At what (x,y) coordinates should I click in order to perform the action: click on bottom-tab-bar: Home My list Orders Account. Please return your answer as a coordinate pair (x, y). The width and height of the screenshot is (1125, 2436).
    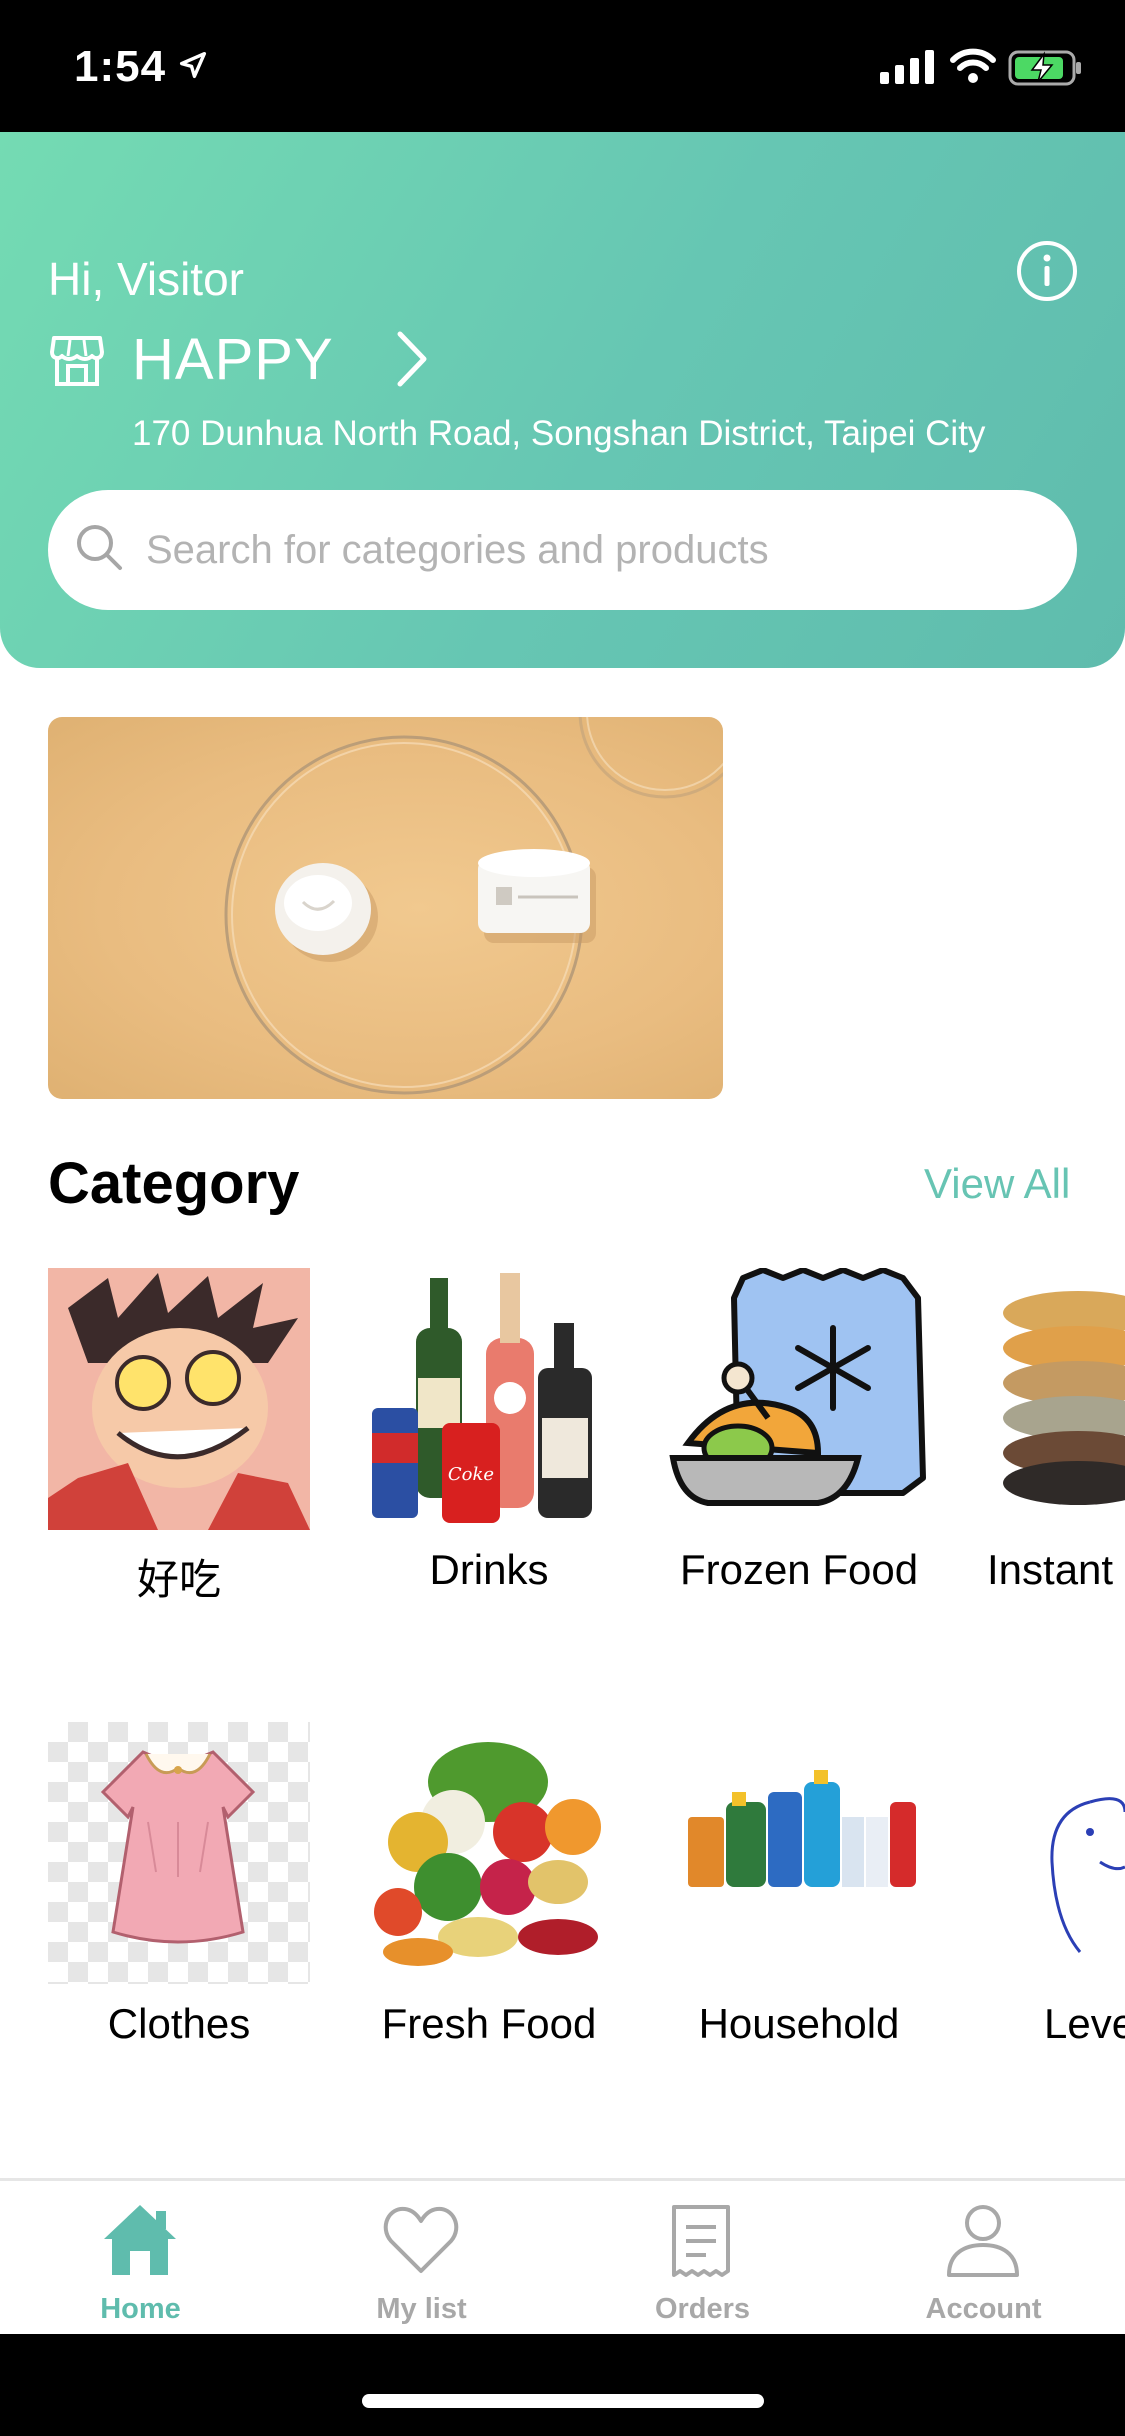
    Looking at the image, I should click on (562, 2257).